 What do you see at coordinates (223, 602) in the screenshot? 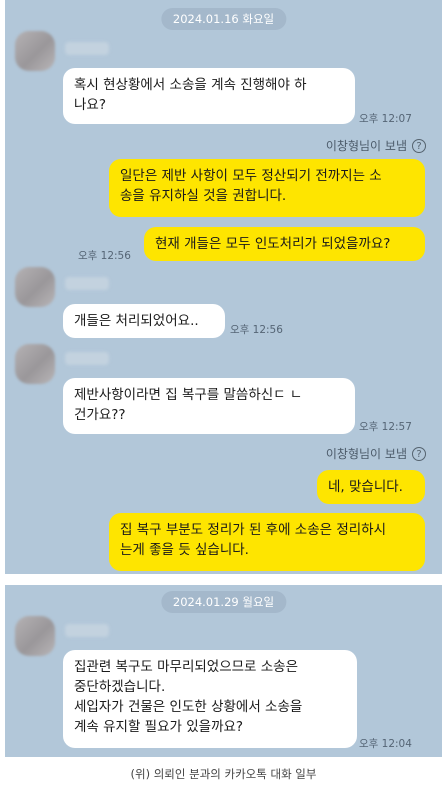
I see `date-divider: 2024.01.29 월요일` at bounding box center [223, 602].